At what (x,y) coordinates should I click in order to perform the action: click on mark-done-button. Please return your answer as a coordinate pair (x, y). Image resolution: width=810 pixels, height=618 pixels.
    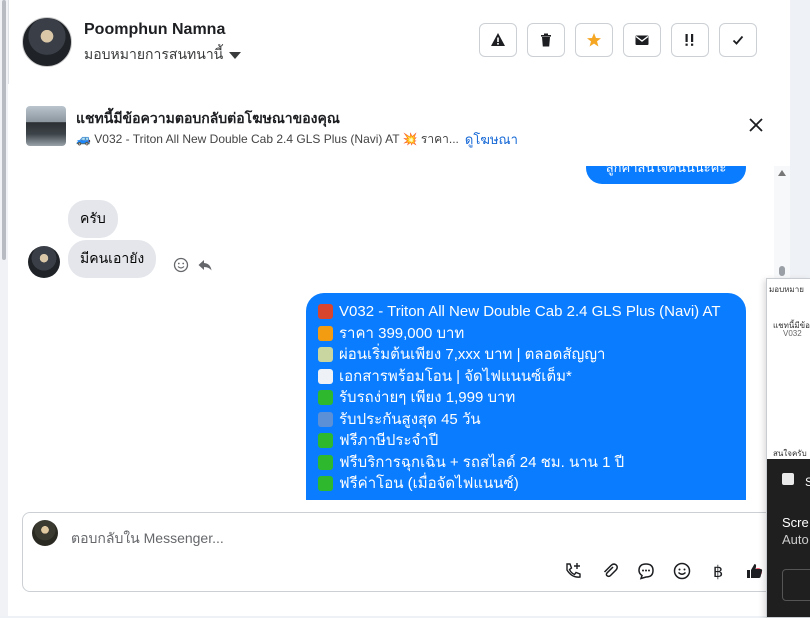
    Looking at the image, I should click on (738, 40).